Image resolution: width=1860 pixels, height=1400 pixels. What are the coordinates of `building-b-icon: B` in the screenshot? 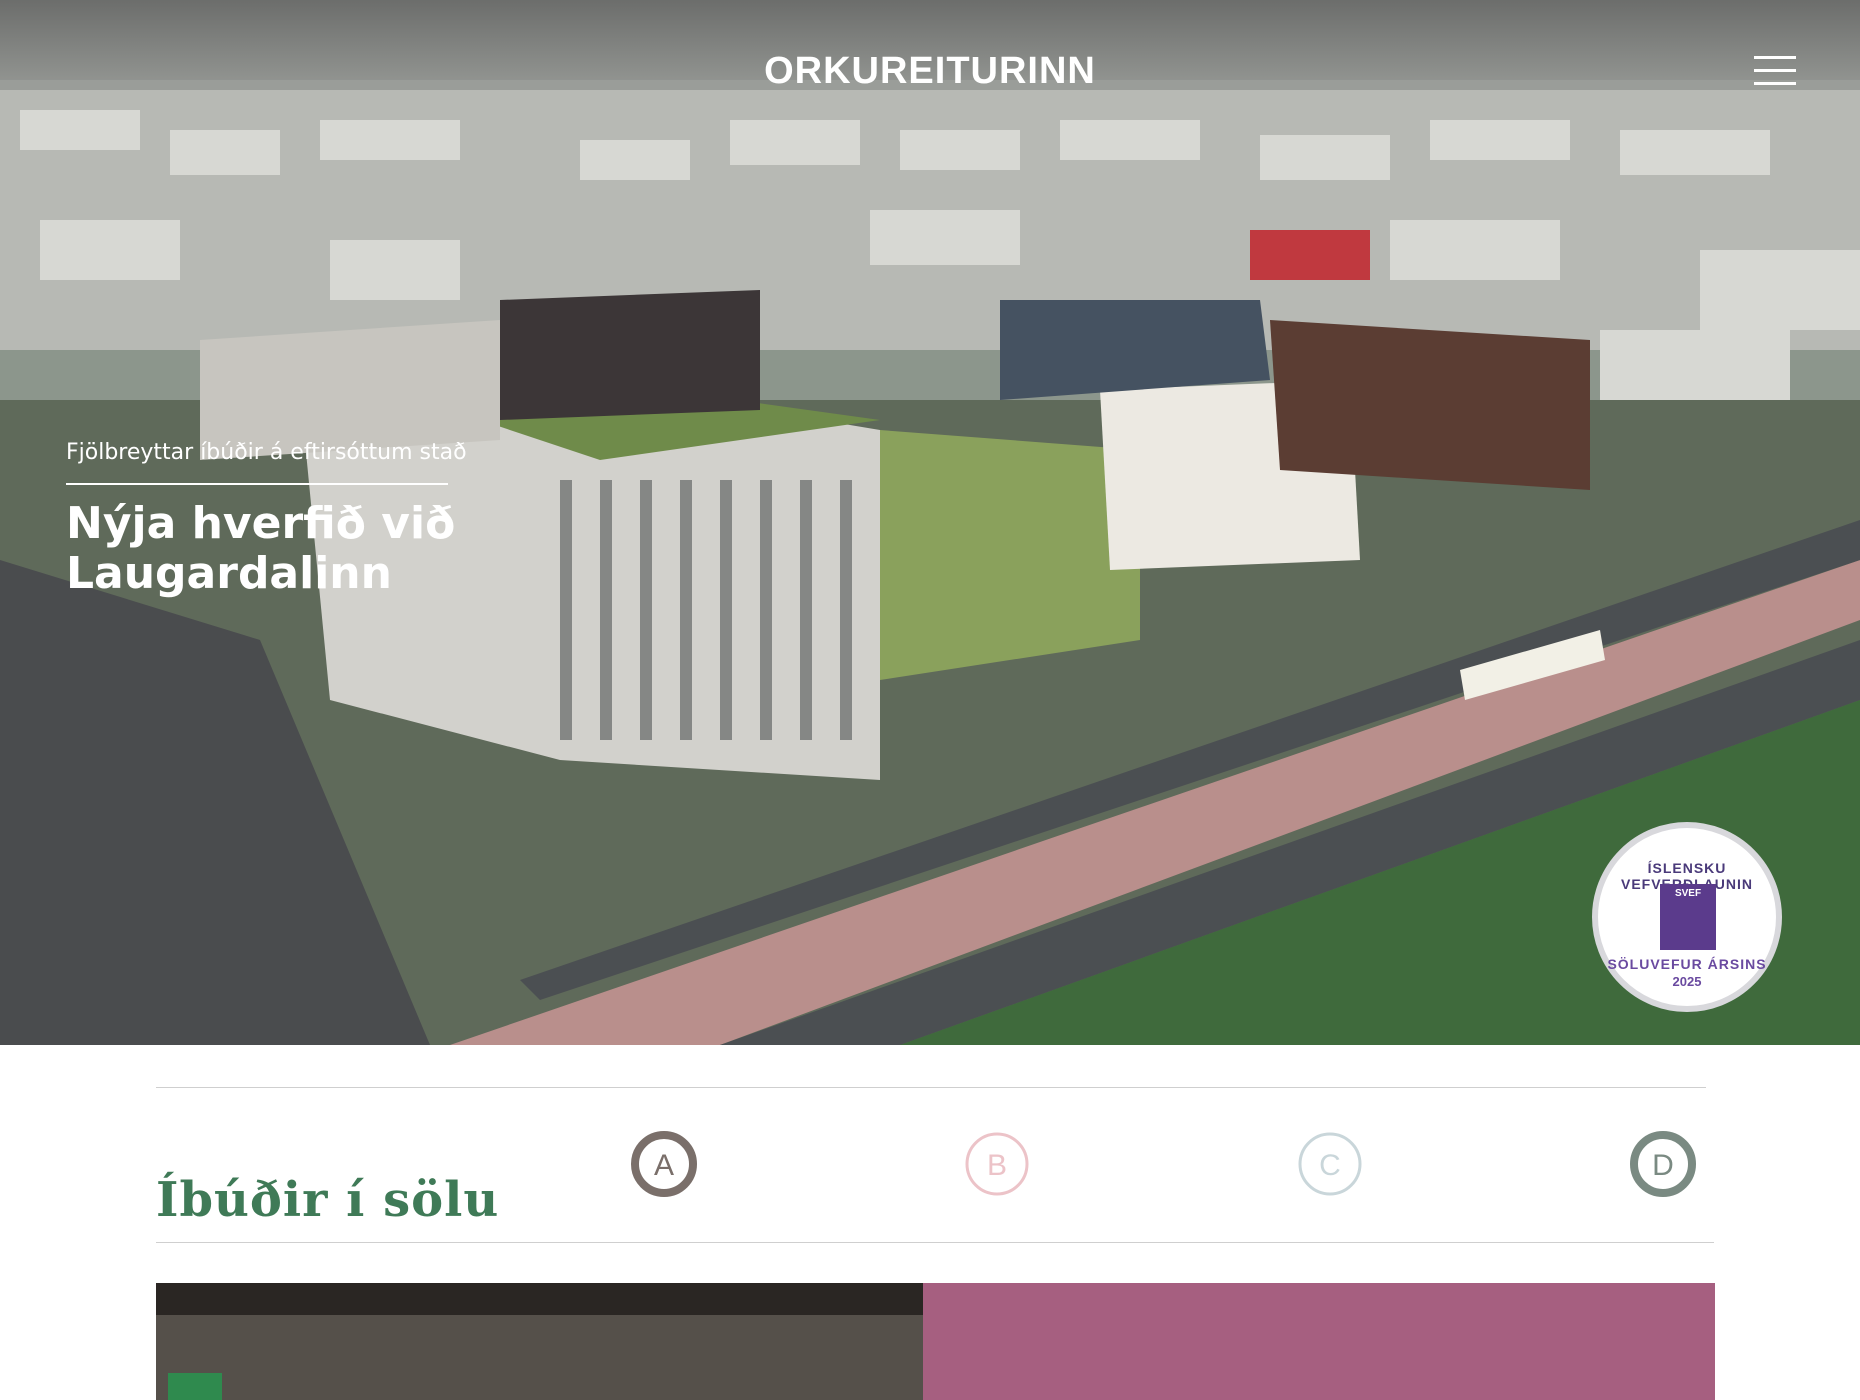 It's located at (997, 1164).